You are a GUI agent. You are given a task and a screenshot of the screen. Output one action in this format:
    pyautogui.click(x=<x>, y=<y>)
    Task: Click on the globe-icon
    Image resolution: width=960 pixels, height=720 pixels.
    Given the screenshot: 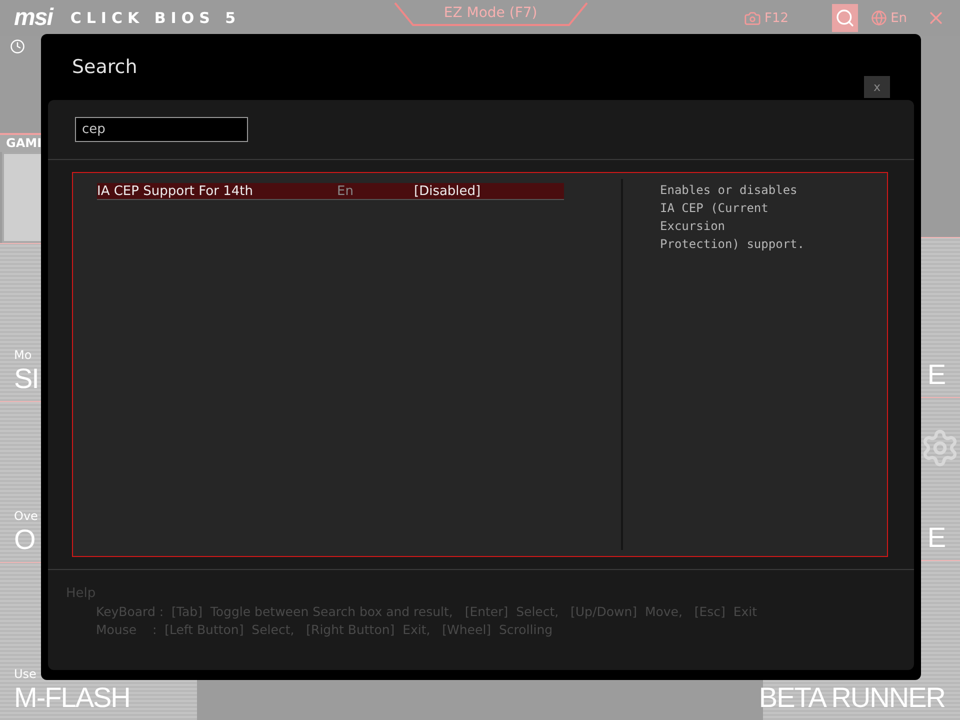 What is the action you would take?
    pyautogui.click(x=878, y=18)
    